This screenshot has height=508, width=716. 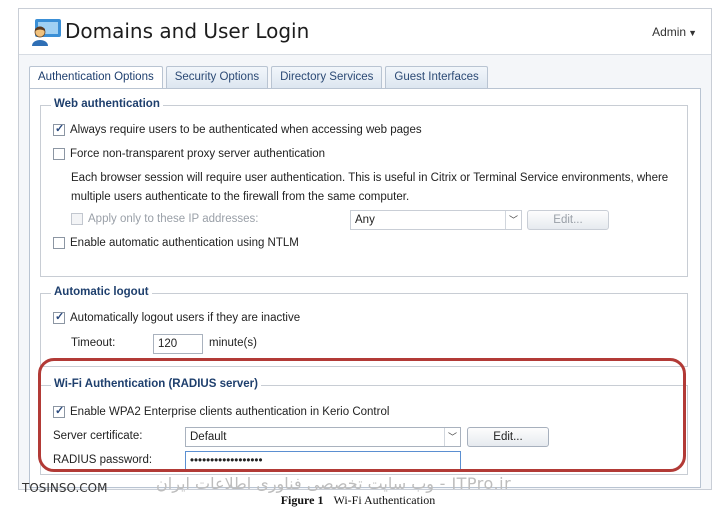 I want to click on figure-caption: Figure 1 Wi-Fi Authentication, so click(x=358, y=500).